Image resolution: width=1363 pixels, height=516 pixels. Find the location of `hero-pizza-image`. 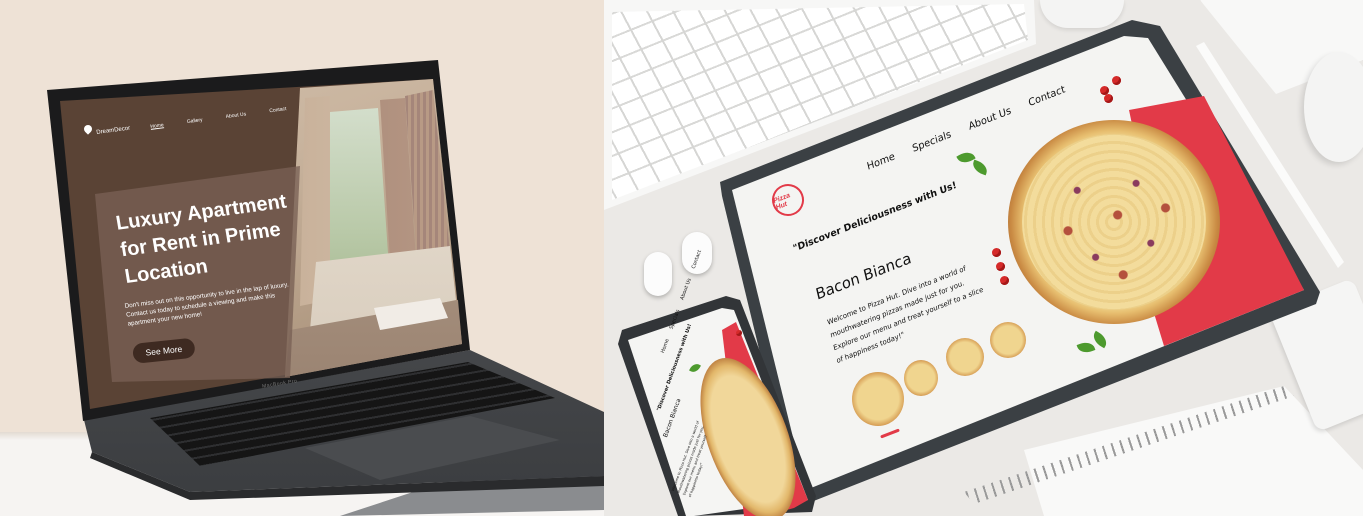

hero-pizza-image is located at coordinates (1114, 222).